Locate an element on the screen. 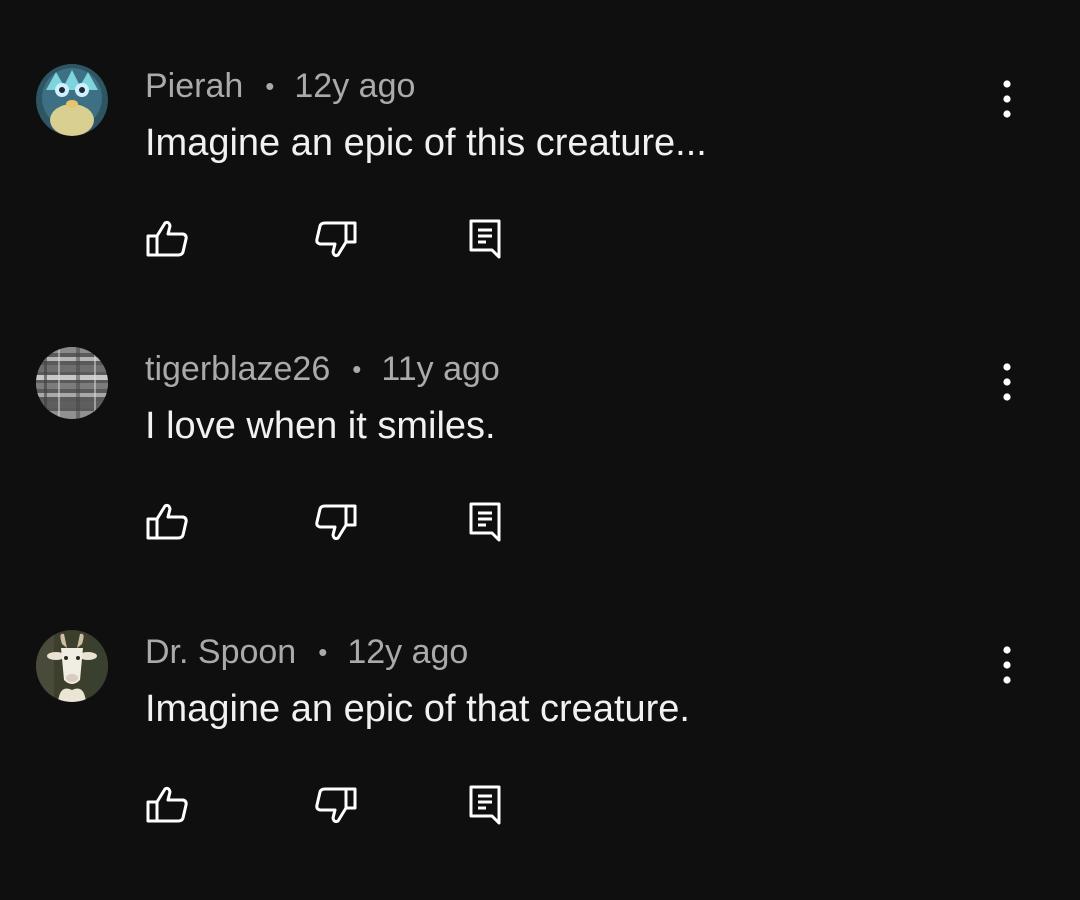  teal-creature-avatar-icon is located at coordinates (72, 100).